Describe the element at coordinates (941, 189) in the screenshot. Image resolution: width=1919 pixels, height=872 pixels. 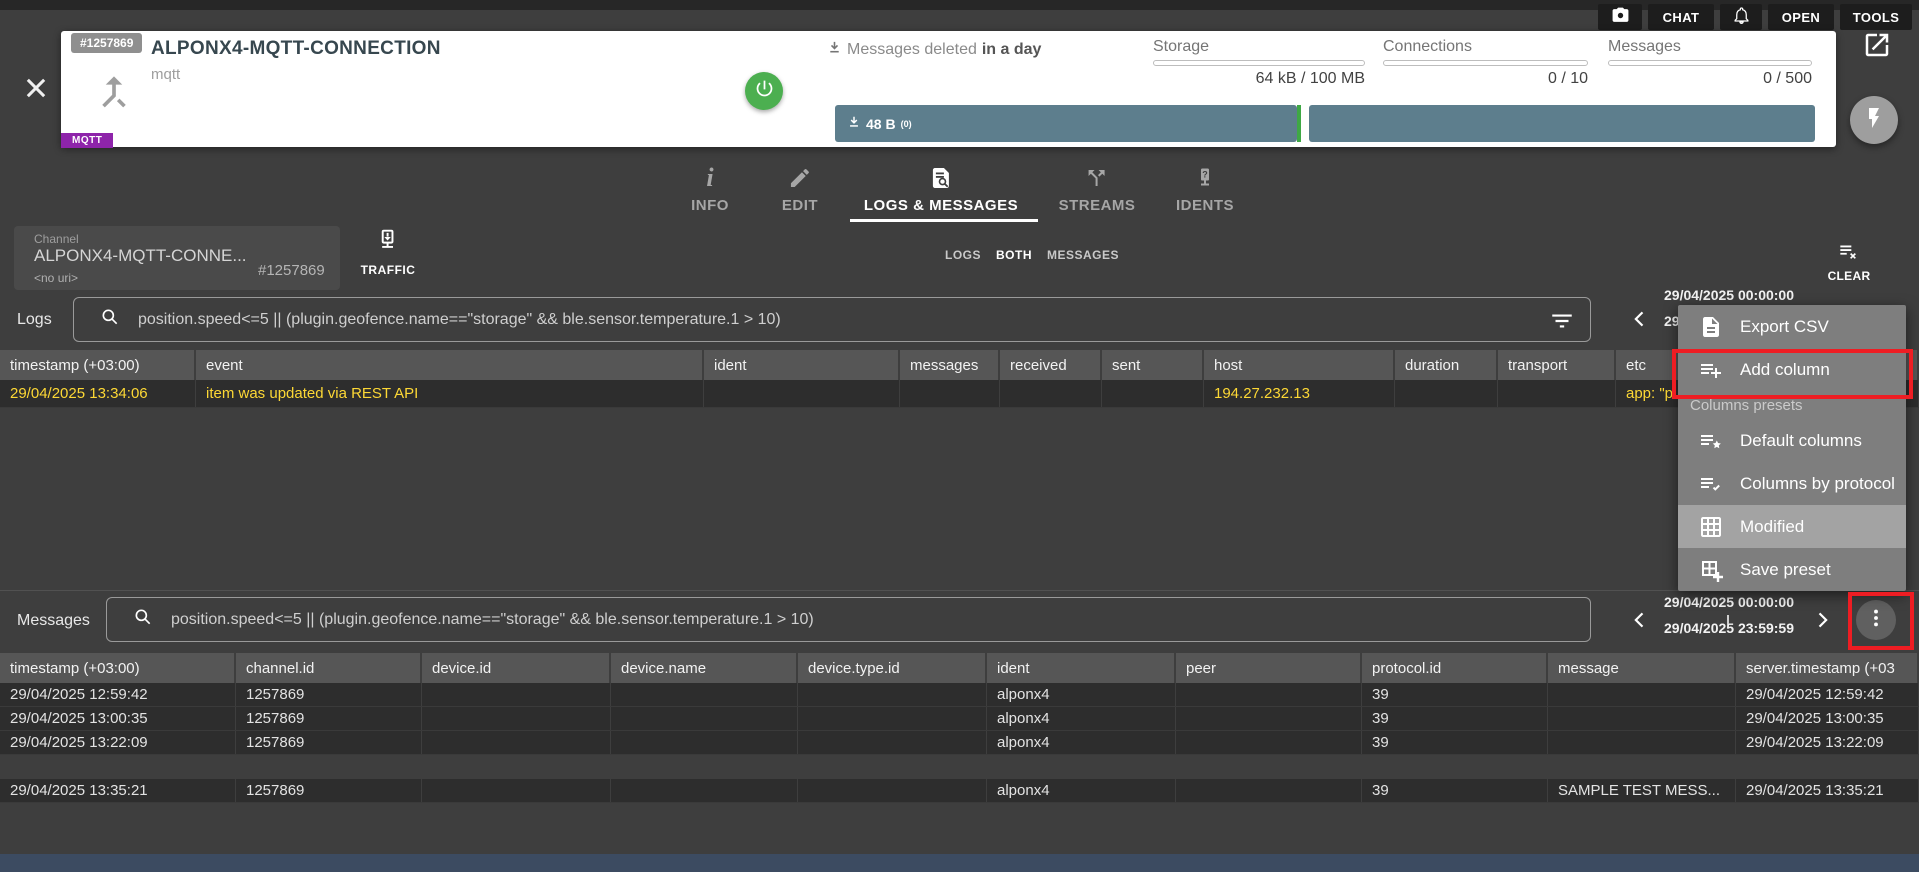
I see `tab-logs-messages: LOGS & MESSAGES` at that location.